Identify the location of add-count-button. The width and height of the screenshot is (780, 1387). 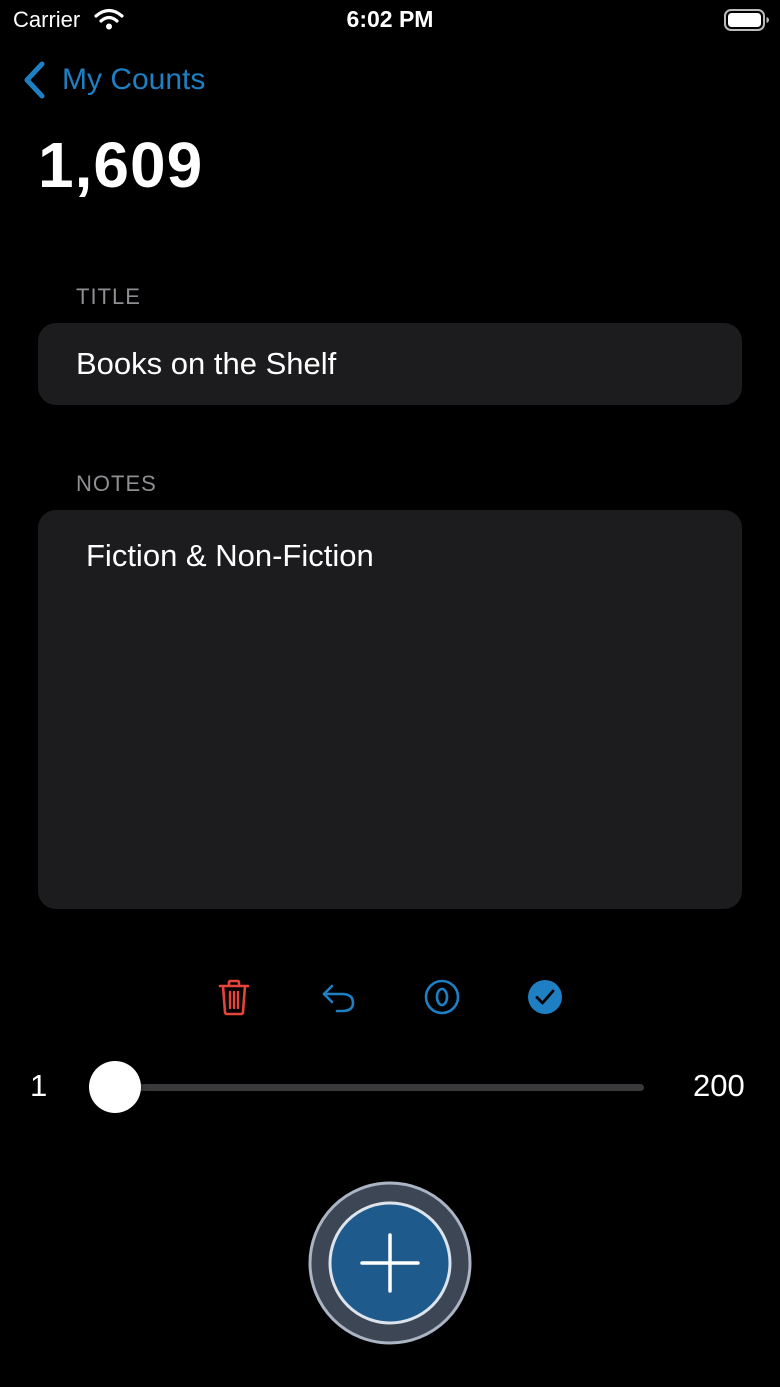
(390, 1263).